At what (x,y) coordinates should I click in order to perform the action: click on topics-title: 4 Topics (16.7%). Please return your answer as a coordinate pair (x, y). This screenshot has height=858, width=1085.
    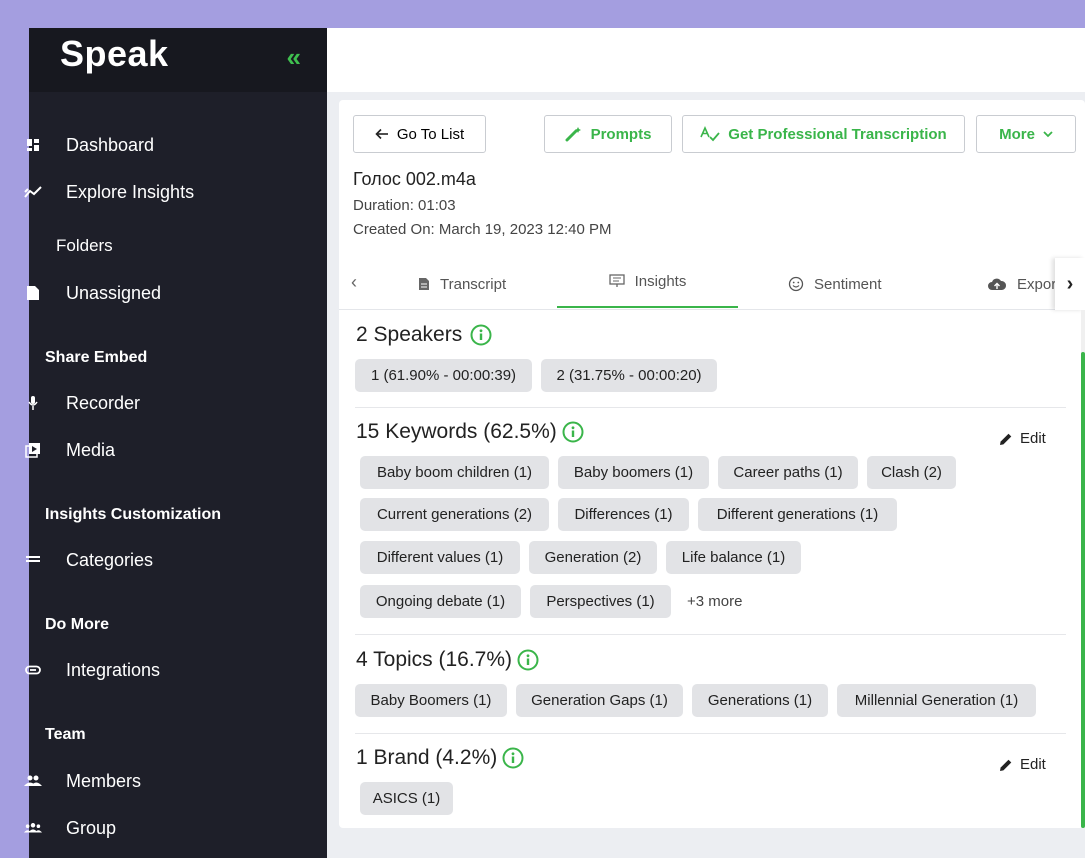
    Looking at the image, I should click on (447, 660).